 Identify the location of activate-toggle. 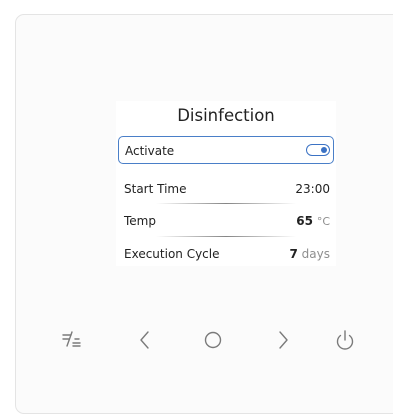
(318, 150).